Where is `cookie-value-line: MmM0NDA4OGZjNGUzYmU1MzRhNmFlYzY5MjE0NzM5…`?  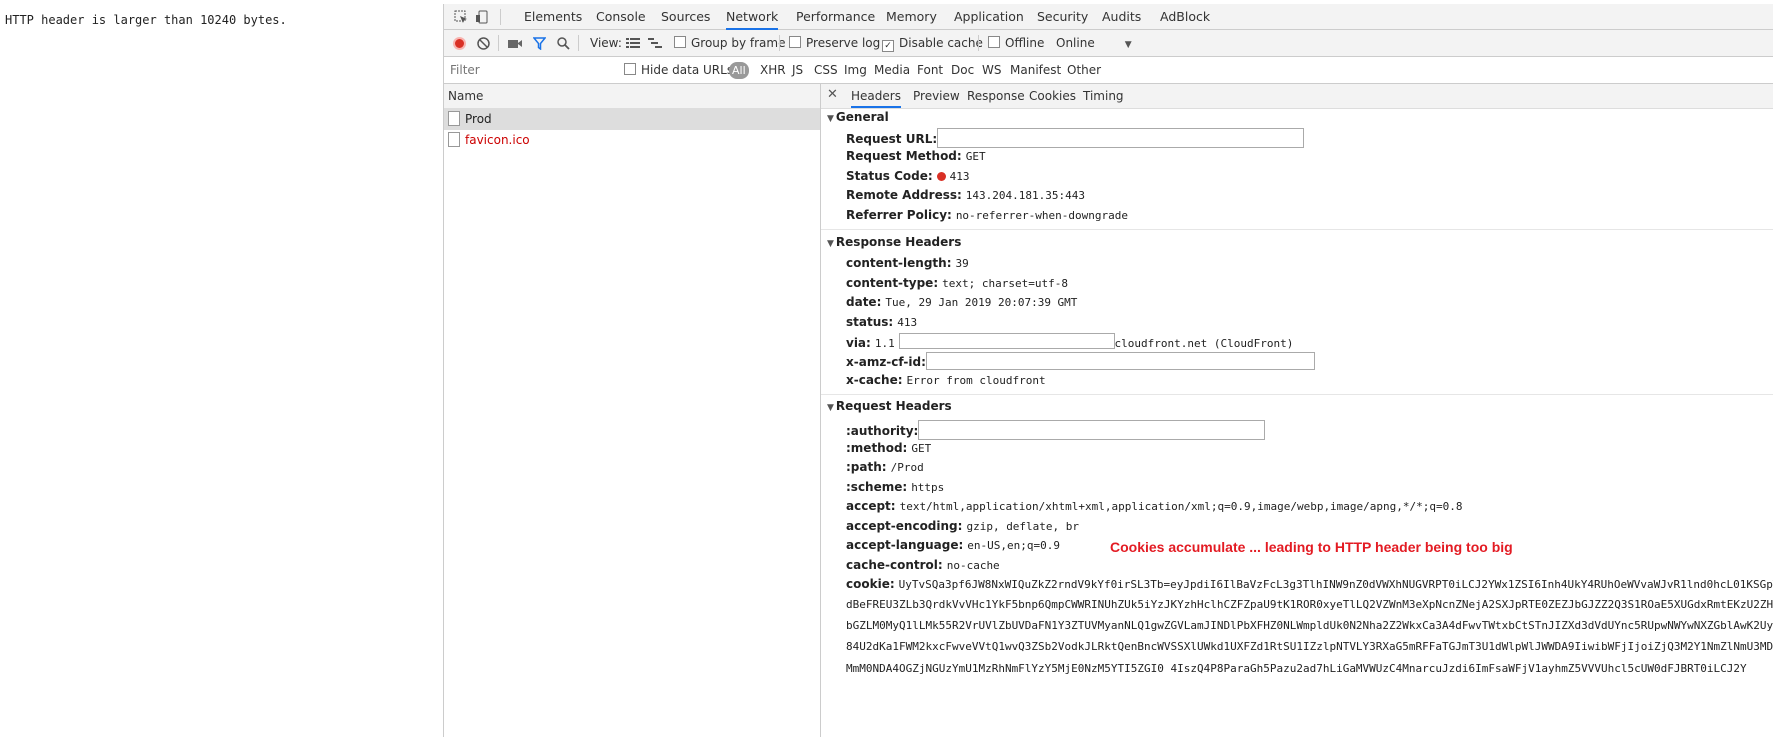 cookie-value-line: MmM0NDA4OGZjNGUzYmU1MzRhNmFlYzY5MjE0NzM5… is located at coordinates (1296, 668).